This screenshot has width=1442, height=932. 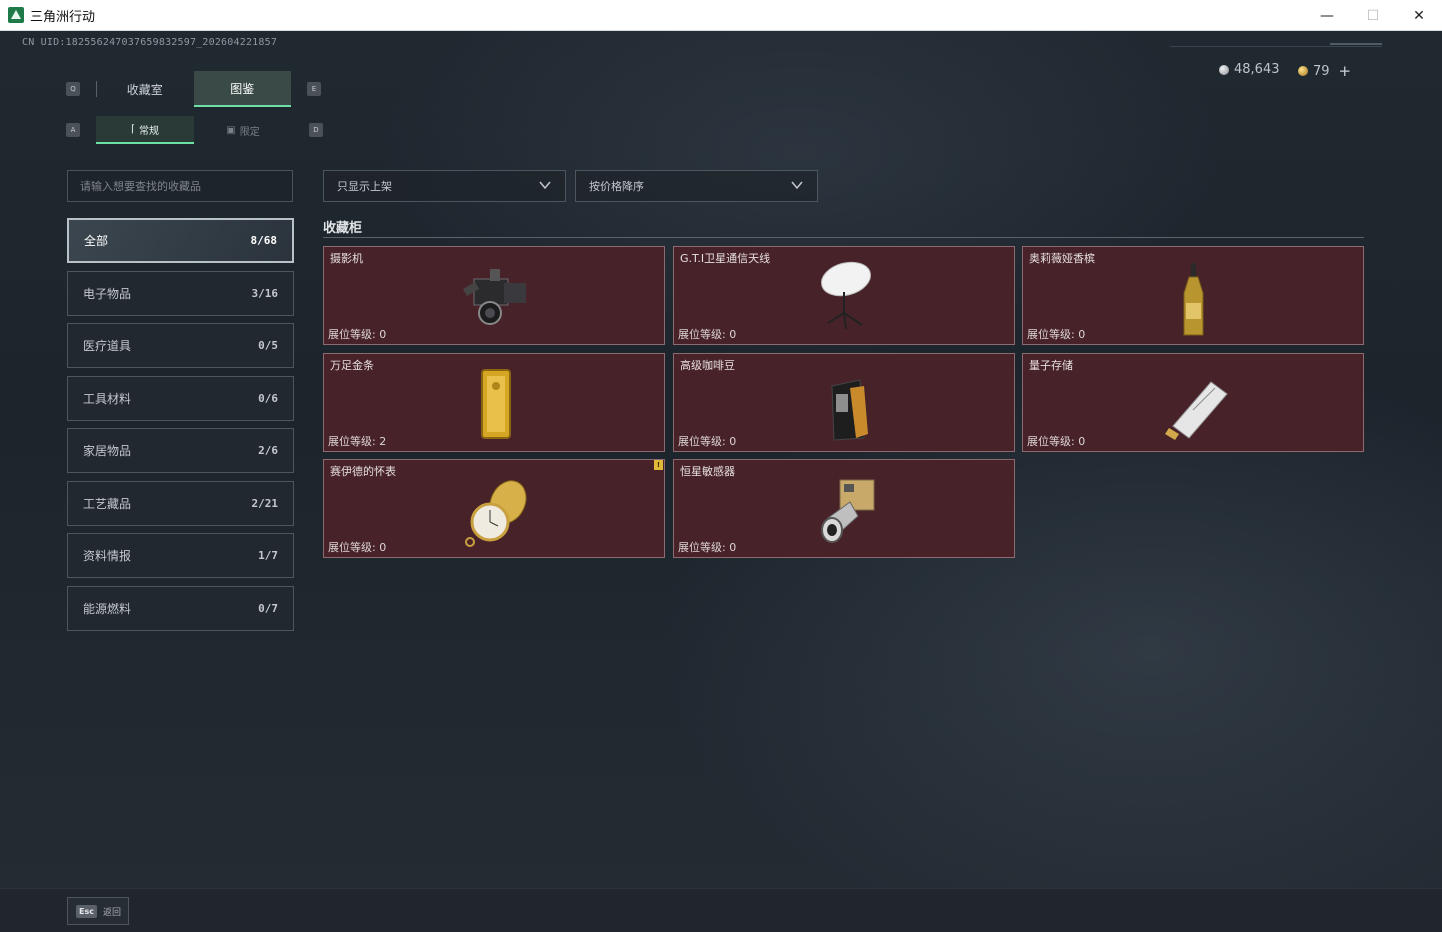 I want to click on category-count: 0/6, so click(x=268, y=398).